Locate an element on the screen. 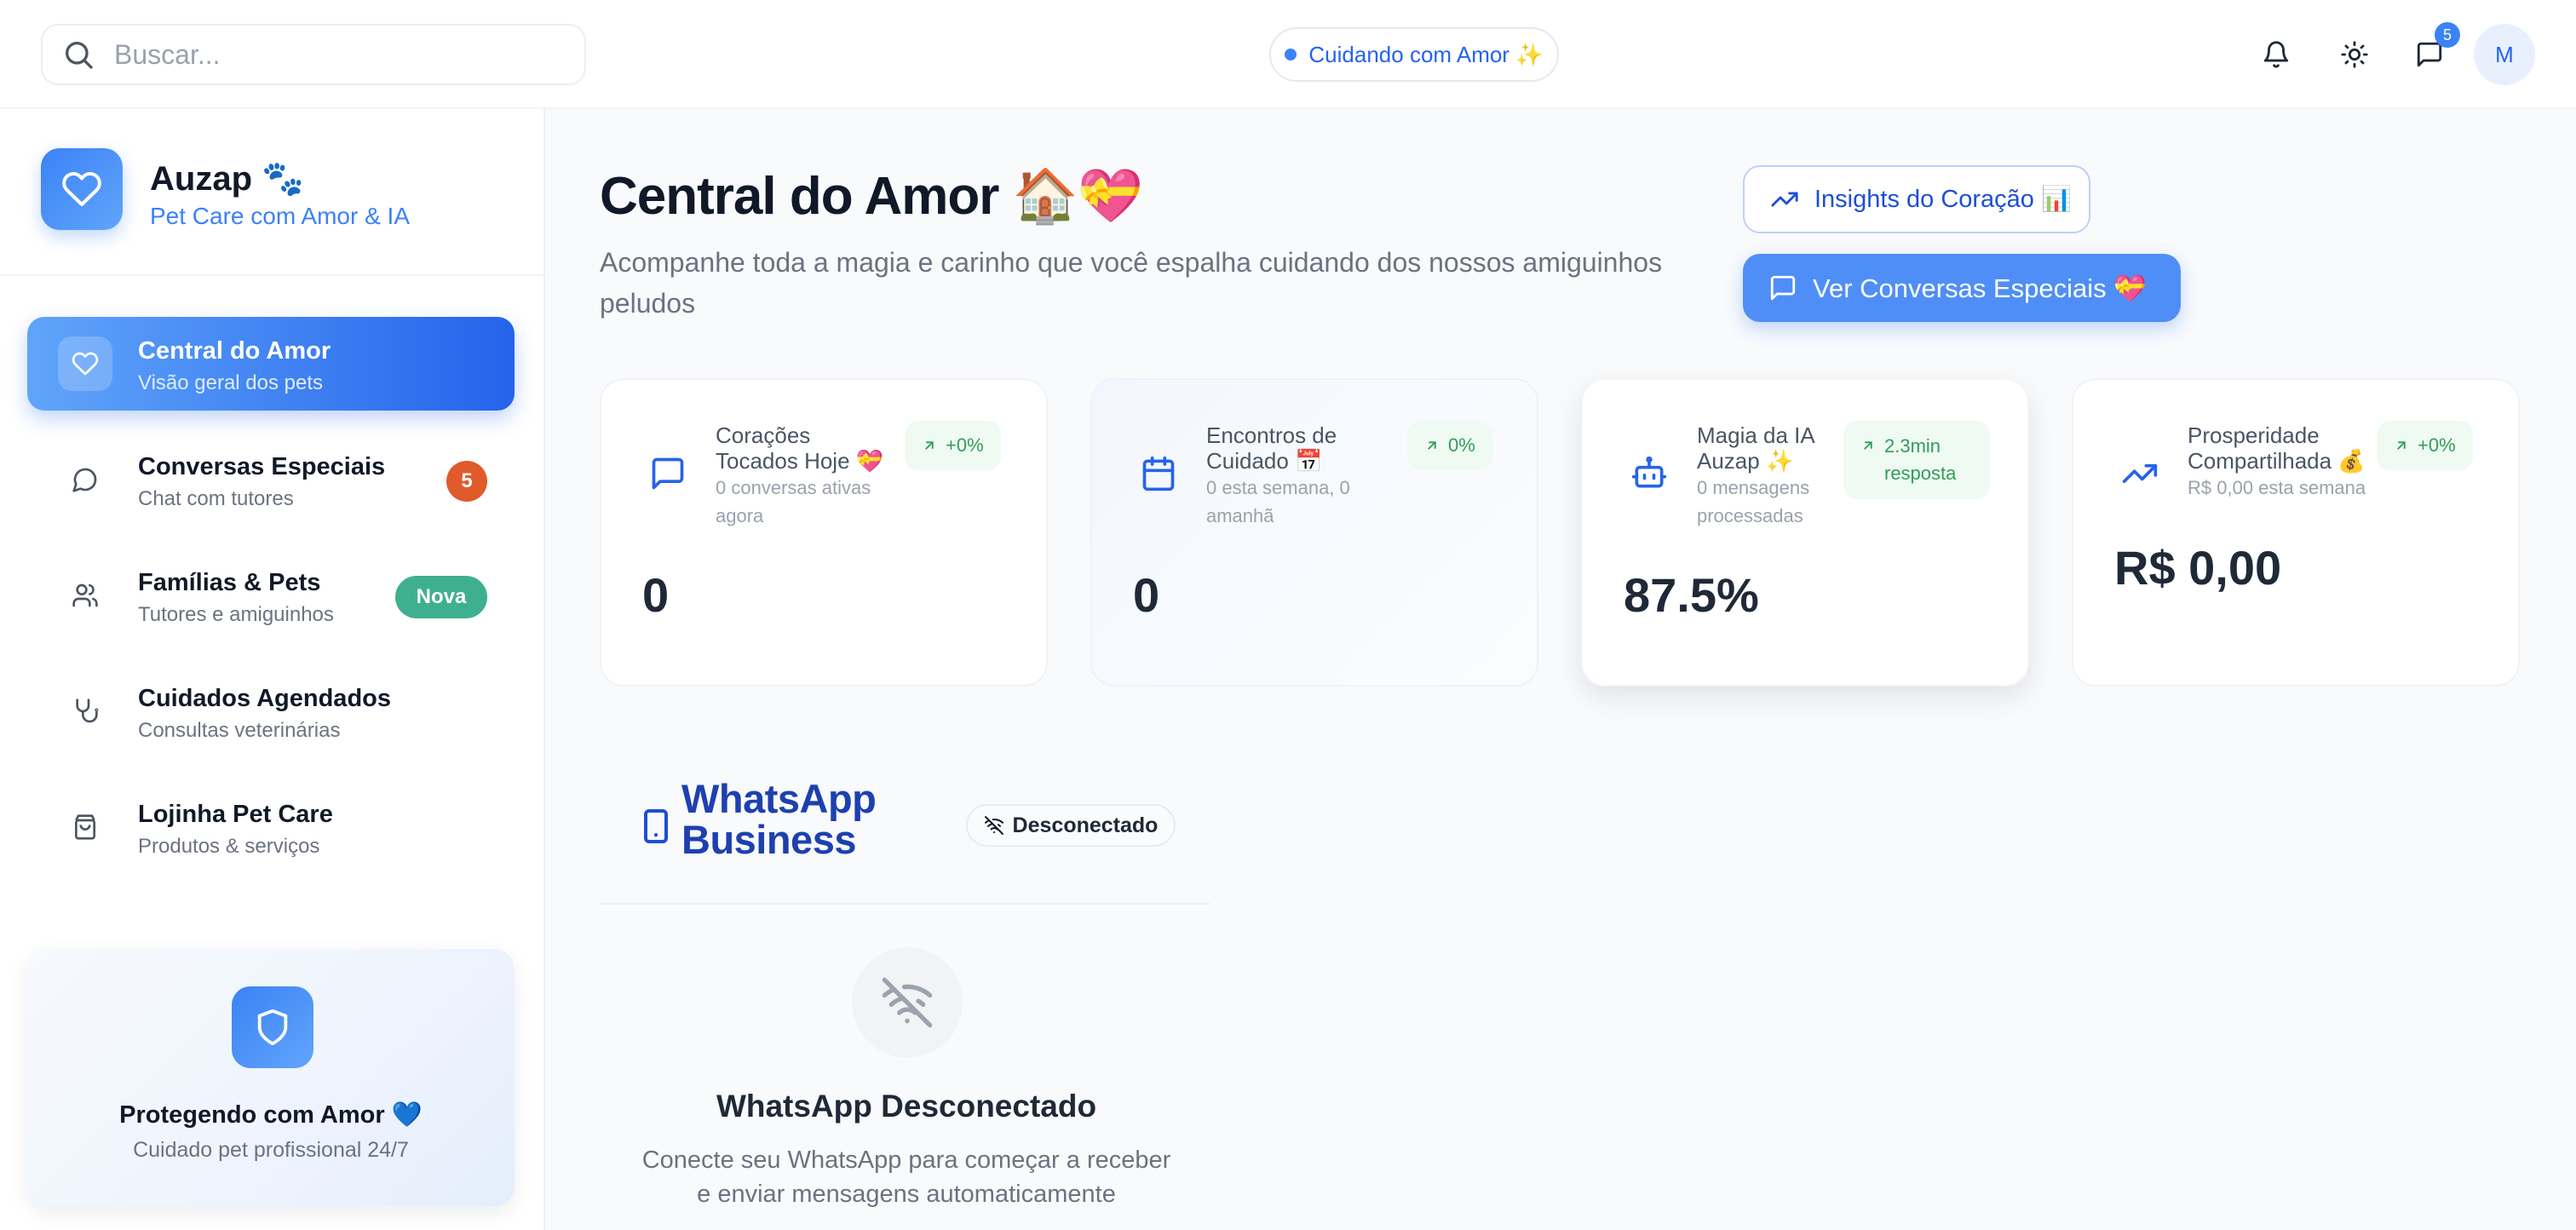 This screenshot has height=1230, width=2576. sidebar-item-conversas-especiais: Conversas Especiais Chat com tutores 5 is located at coordinates (271, 480).